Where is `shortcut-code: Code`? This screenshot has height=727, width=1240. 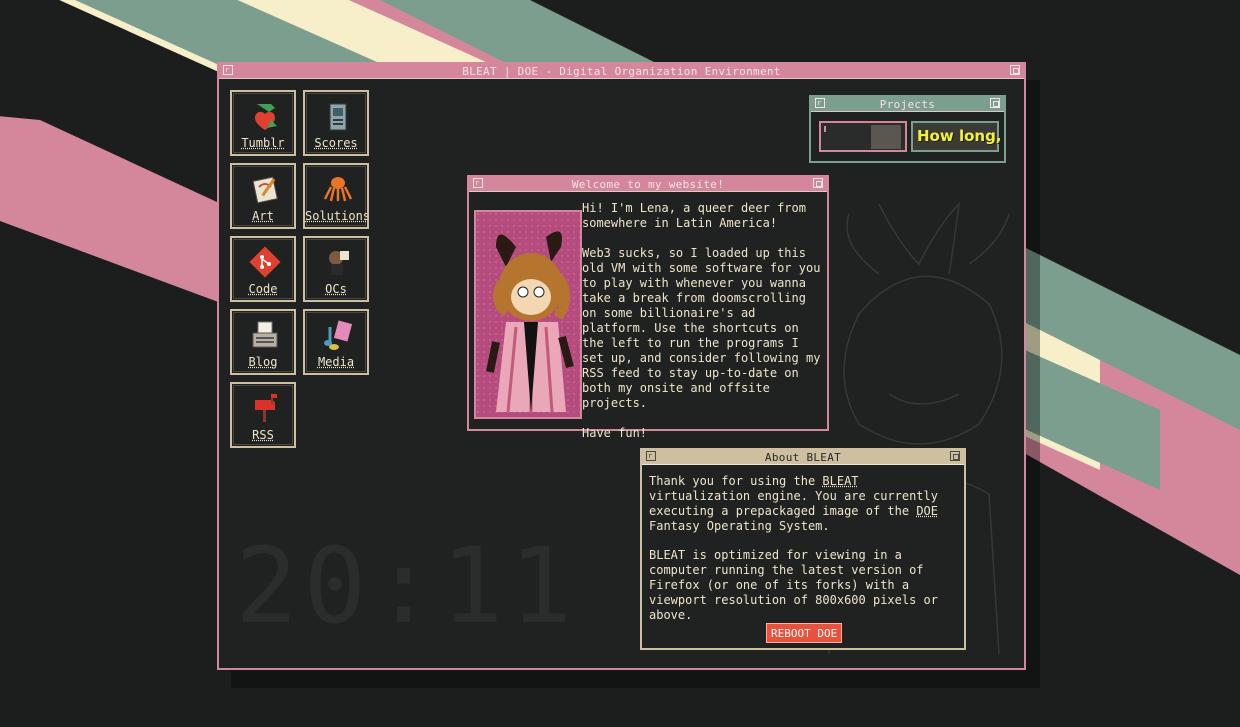 shortcut-code: Code is located at coordinates (263, 269).